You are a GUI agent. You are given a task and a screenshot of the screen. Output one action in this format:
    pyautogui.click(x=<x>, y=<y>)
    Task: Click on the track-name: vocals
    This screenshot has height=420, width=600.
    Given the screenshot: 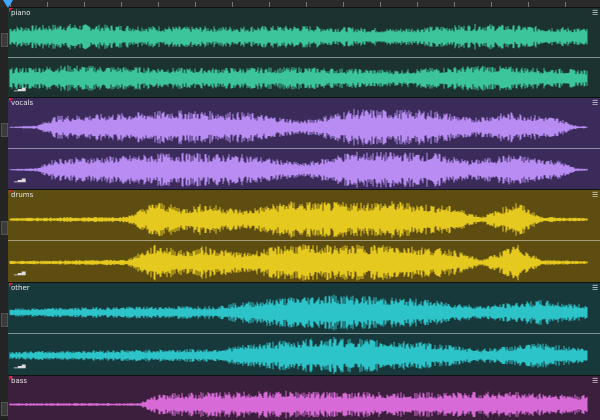 What is the action you would take?
    pyautogui.click(x=22, y=103)
    